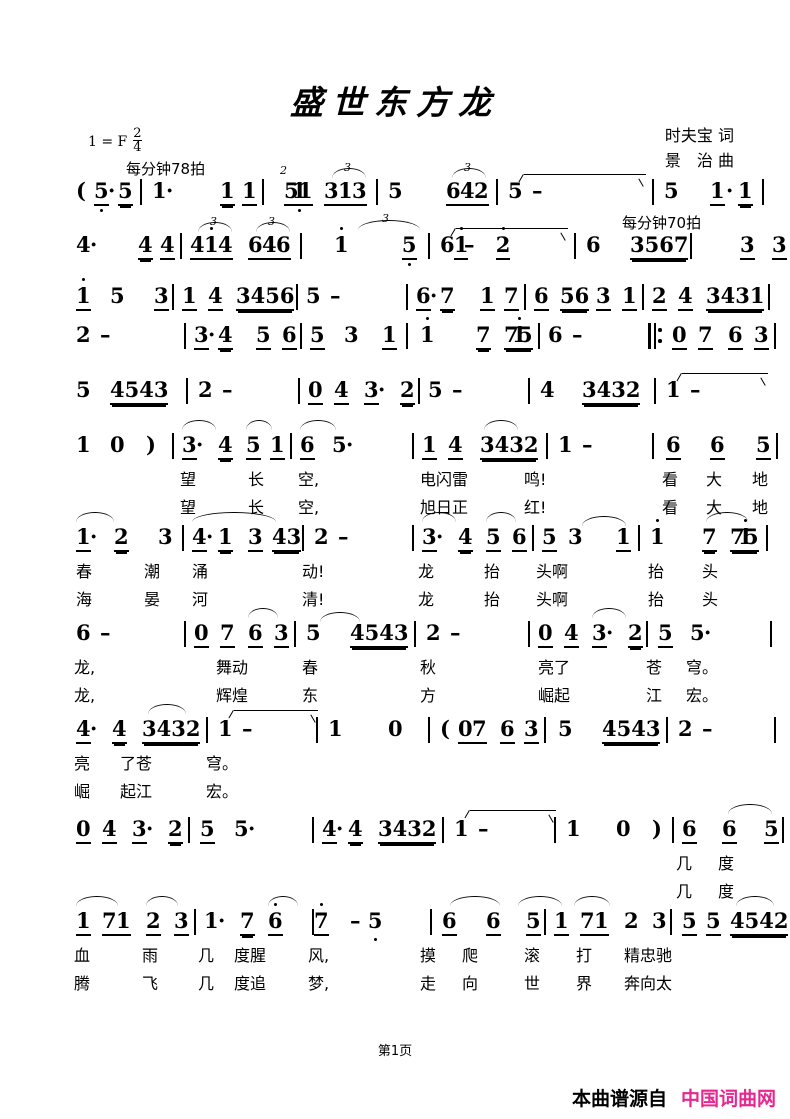  What do you see at coordinates (309, 479) in the screenshot?
I see `lyric-syllable: 空,` at bounding box center [309, 479].